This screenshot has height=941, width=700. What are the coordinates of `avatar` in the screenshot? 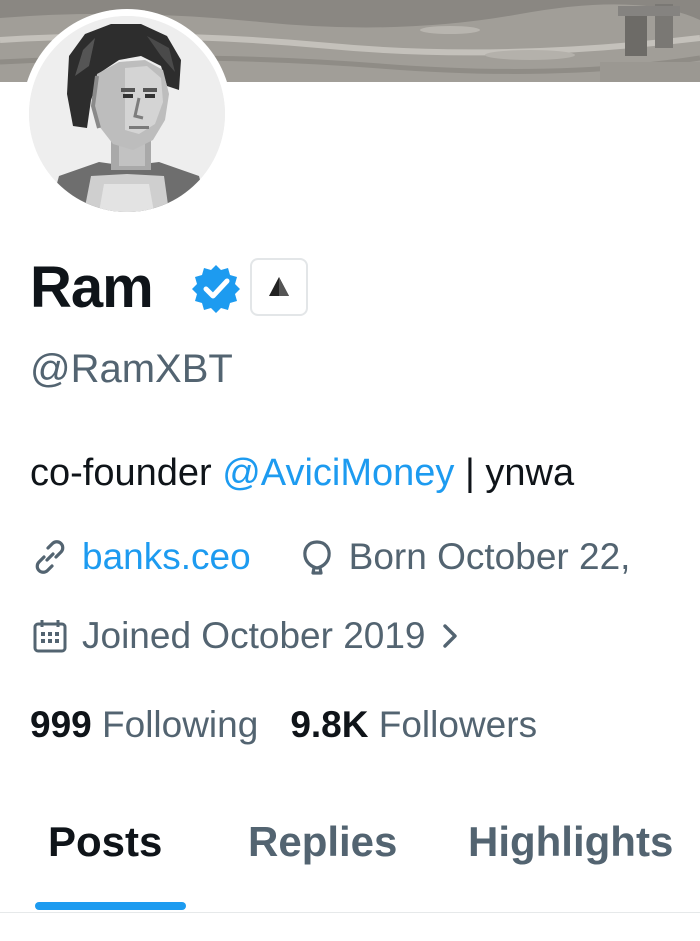 It's located at (127, 114).